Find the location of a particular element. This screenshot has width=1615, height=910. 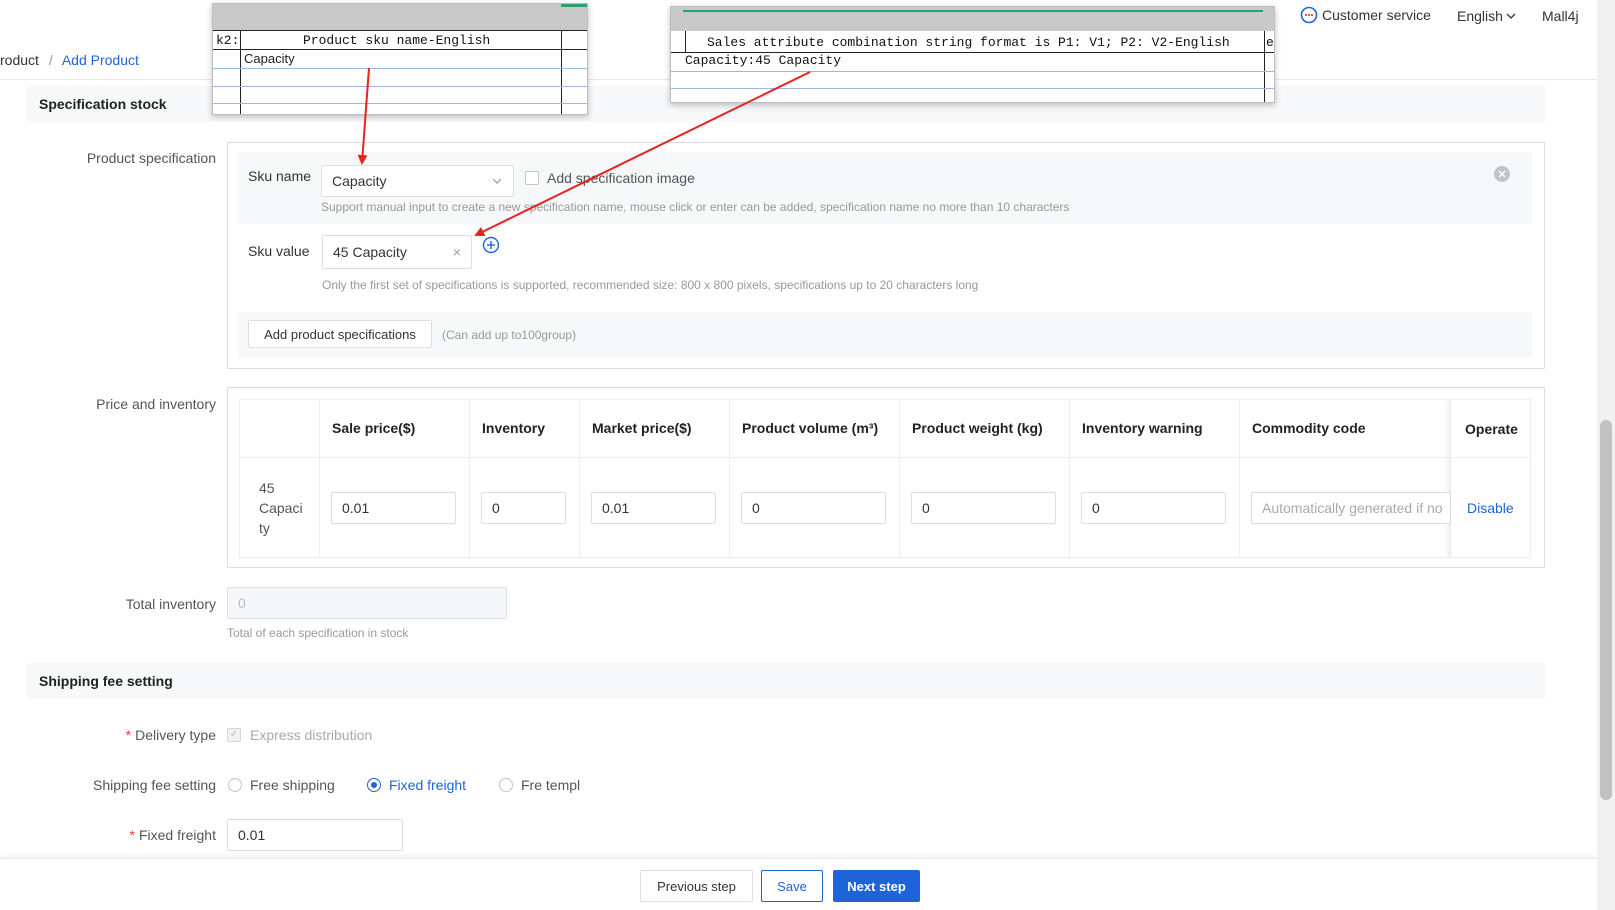

arrow-to-sku-value is located at coordinates (642, 153).